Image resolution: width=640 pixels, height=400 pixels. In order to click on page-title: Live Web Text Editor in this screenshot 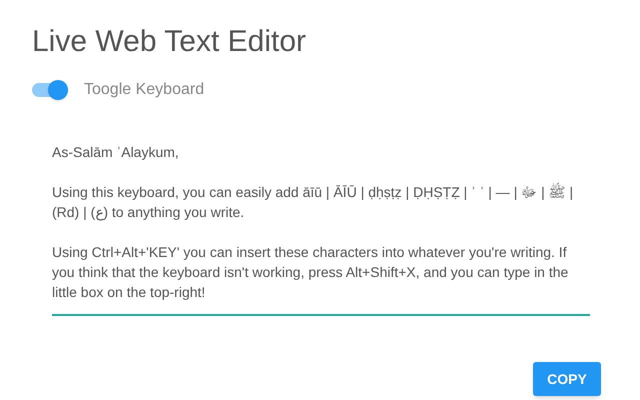, I will do `click(170, 42)`.